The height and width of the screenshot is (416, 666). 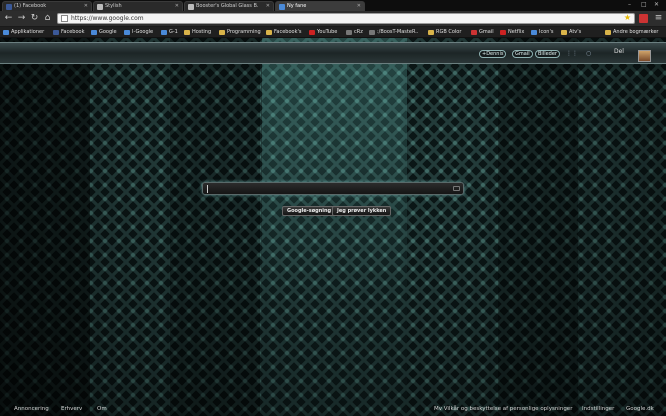 What do you see at coordinates (73, 32) in the screenshot?
I see `bookmark-label: Facebook` at bounding box center [73, 32].